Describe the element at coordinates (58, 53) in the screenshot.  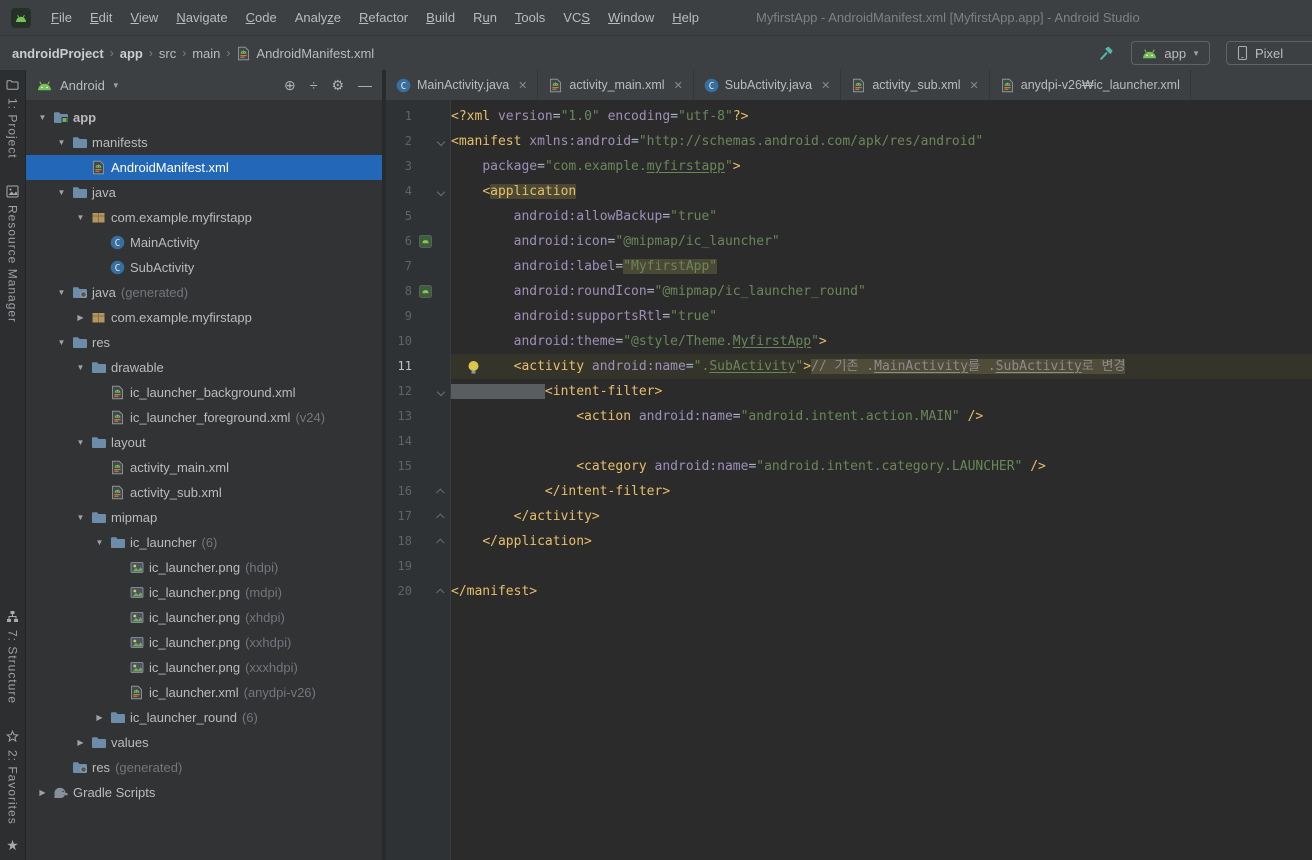
I see `breadcrumb-item-androidproject: androidProject` at that location.